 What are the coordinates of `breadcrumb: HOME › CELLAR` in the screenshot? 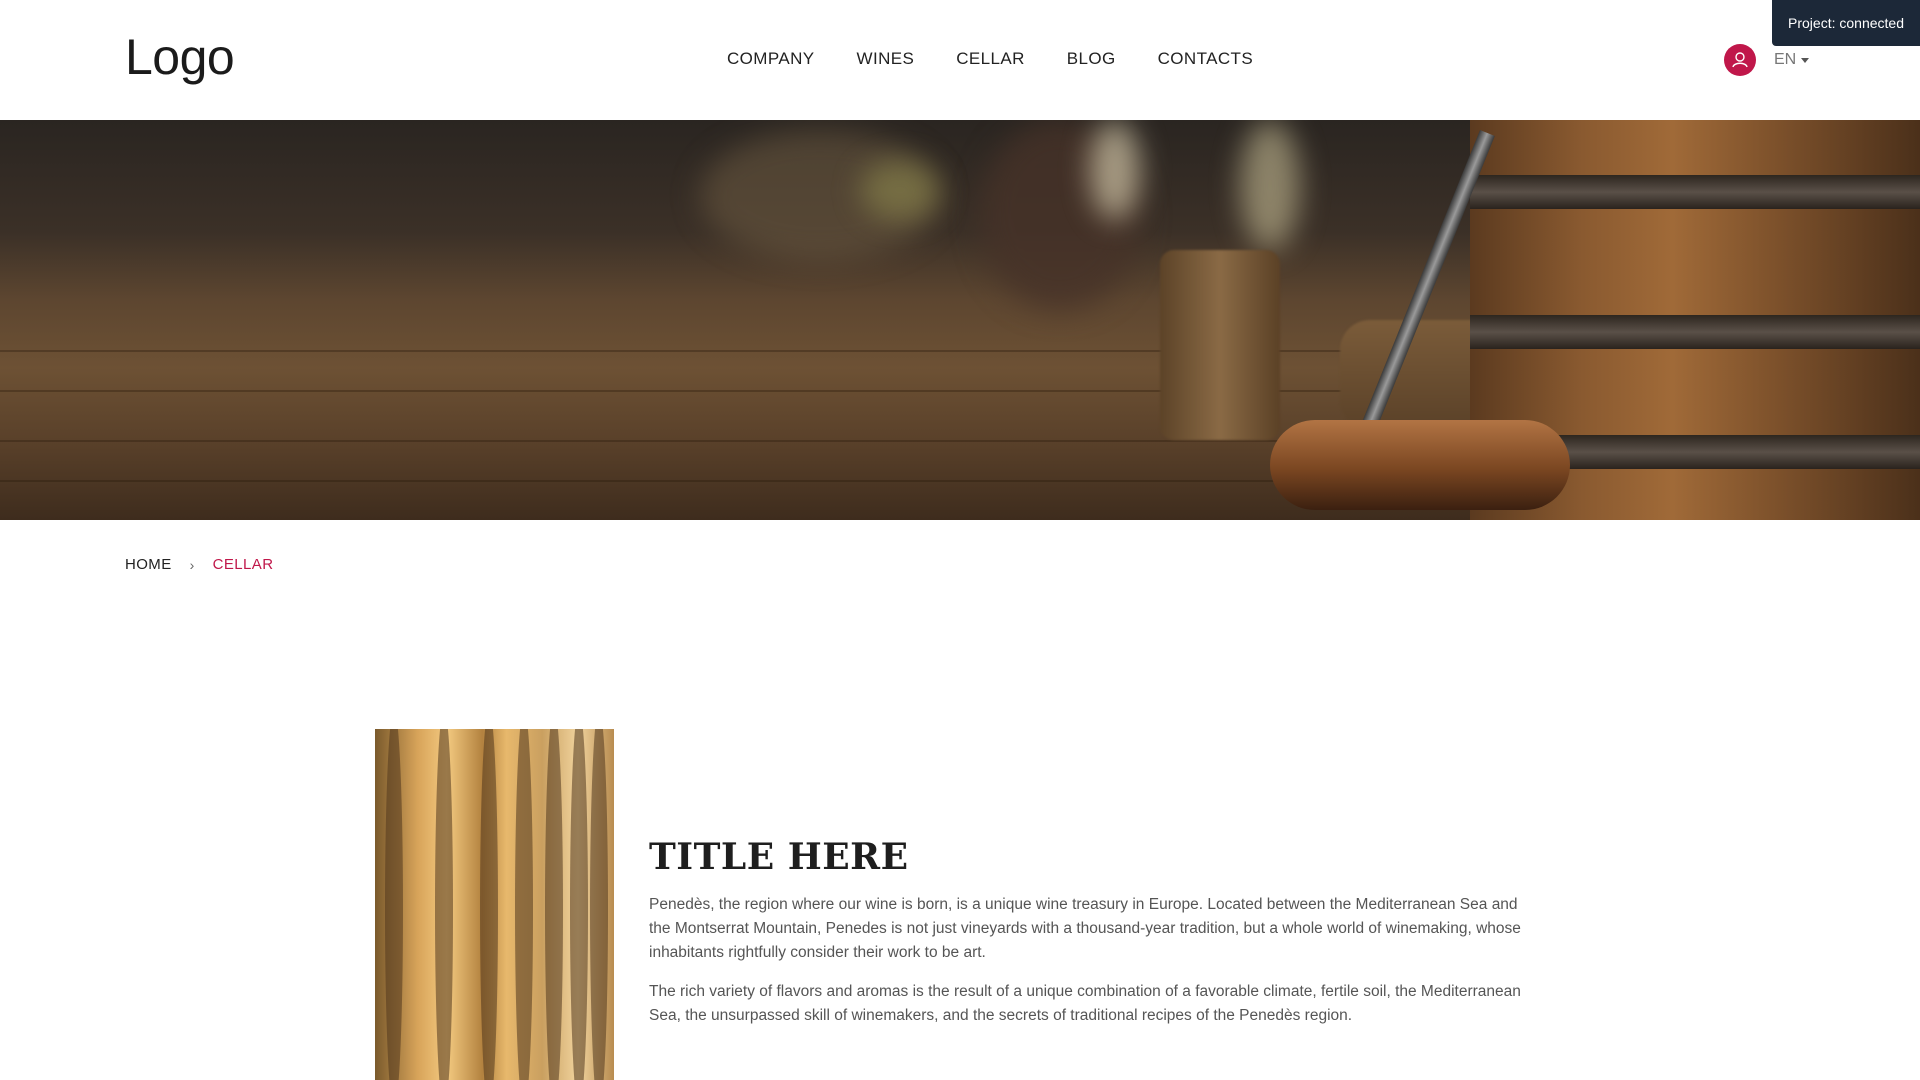 It's located at (199, 564).